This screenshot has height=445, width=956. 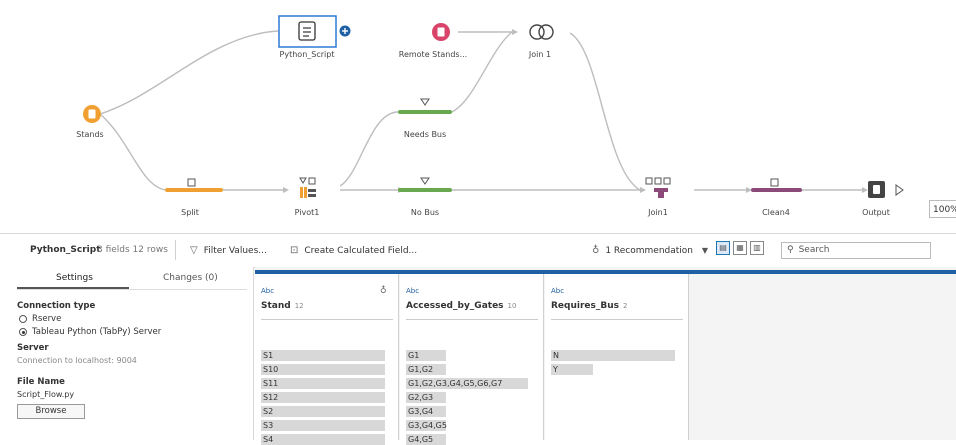 I want to click on column-name: Stand 12, so click(x=282, y=306).